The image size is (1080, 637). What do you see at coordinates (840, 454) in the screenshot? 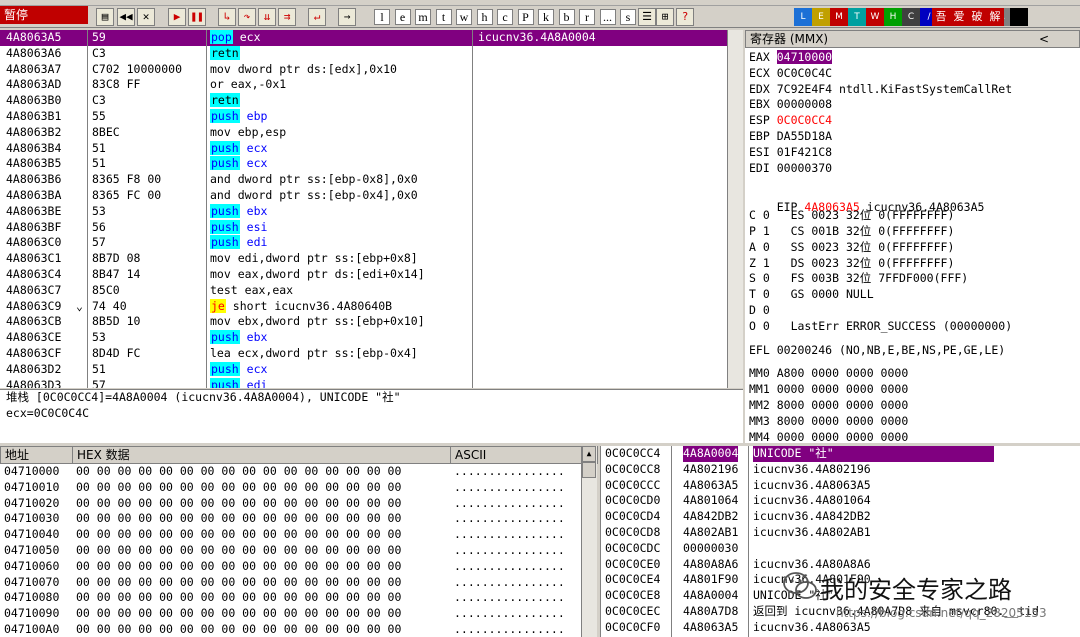
I see `stack-row: 0C0C0CC4 4A8A0004 UNICODE "社"` at bounding box center [840, 454].